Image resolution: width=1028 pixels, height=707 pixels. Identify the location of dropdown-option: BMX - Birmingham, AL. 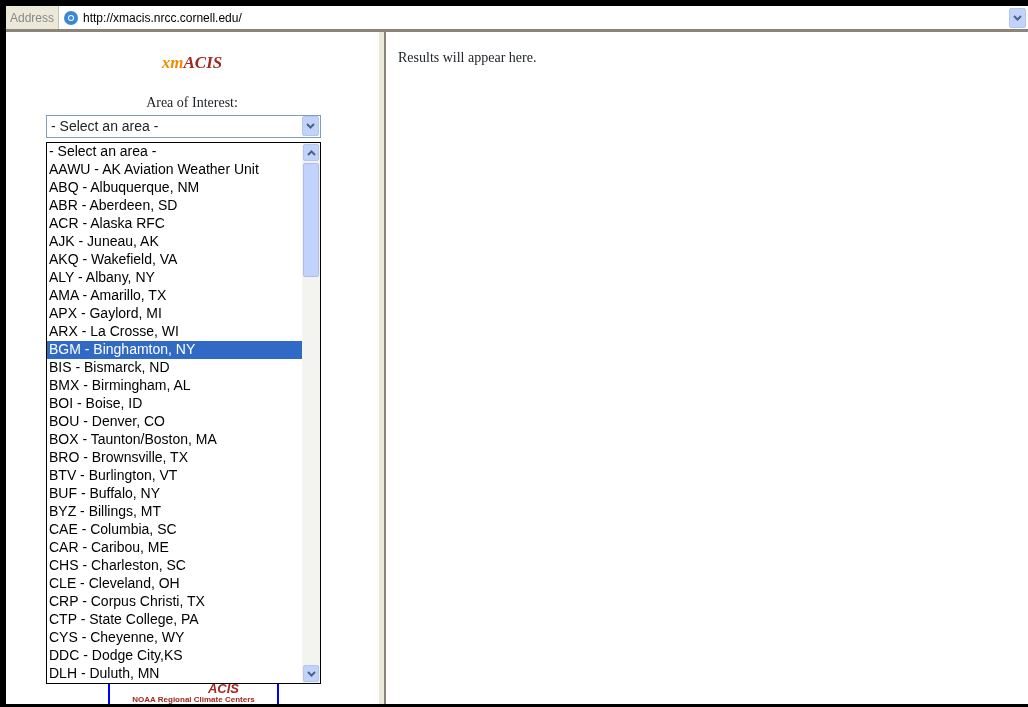
(174, 386).